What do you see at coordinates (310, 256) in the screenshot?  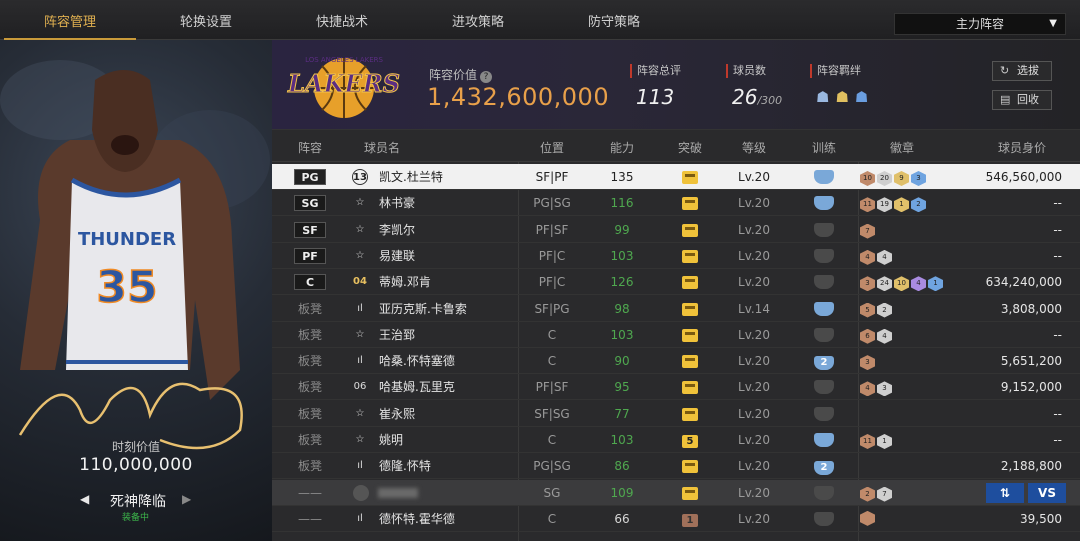 I see `row-slot: PF` at bounding box center [310, 256].